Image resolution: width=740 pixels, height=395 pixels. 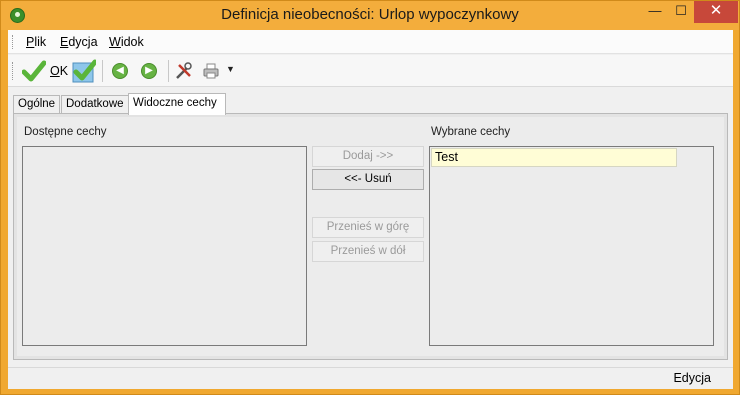 I want to click on selected-features-label: Wybrane cechy, so click(x=471, y=132).